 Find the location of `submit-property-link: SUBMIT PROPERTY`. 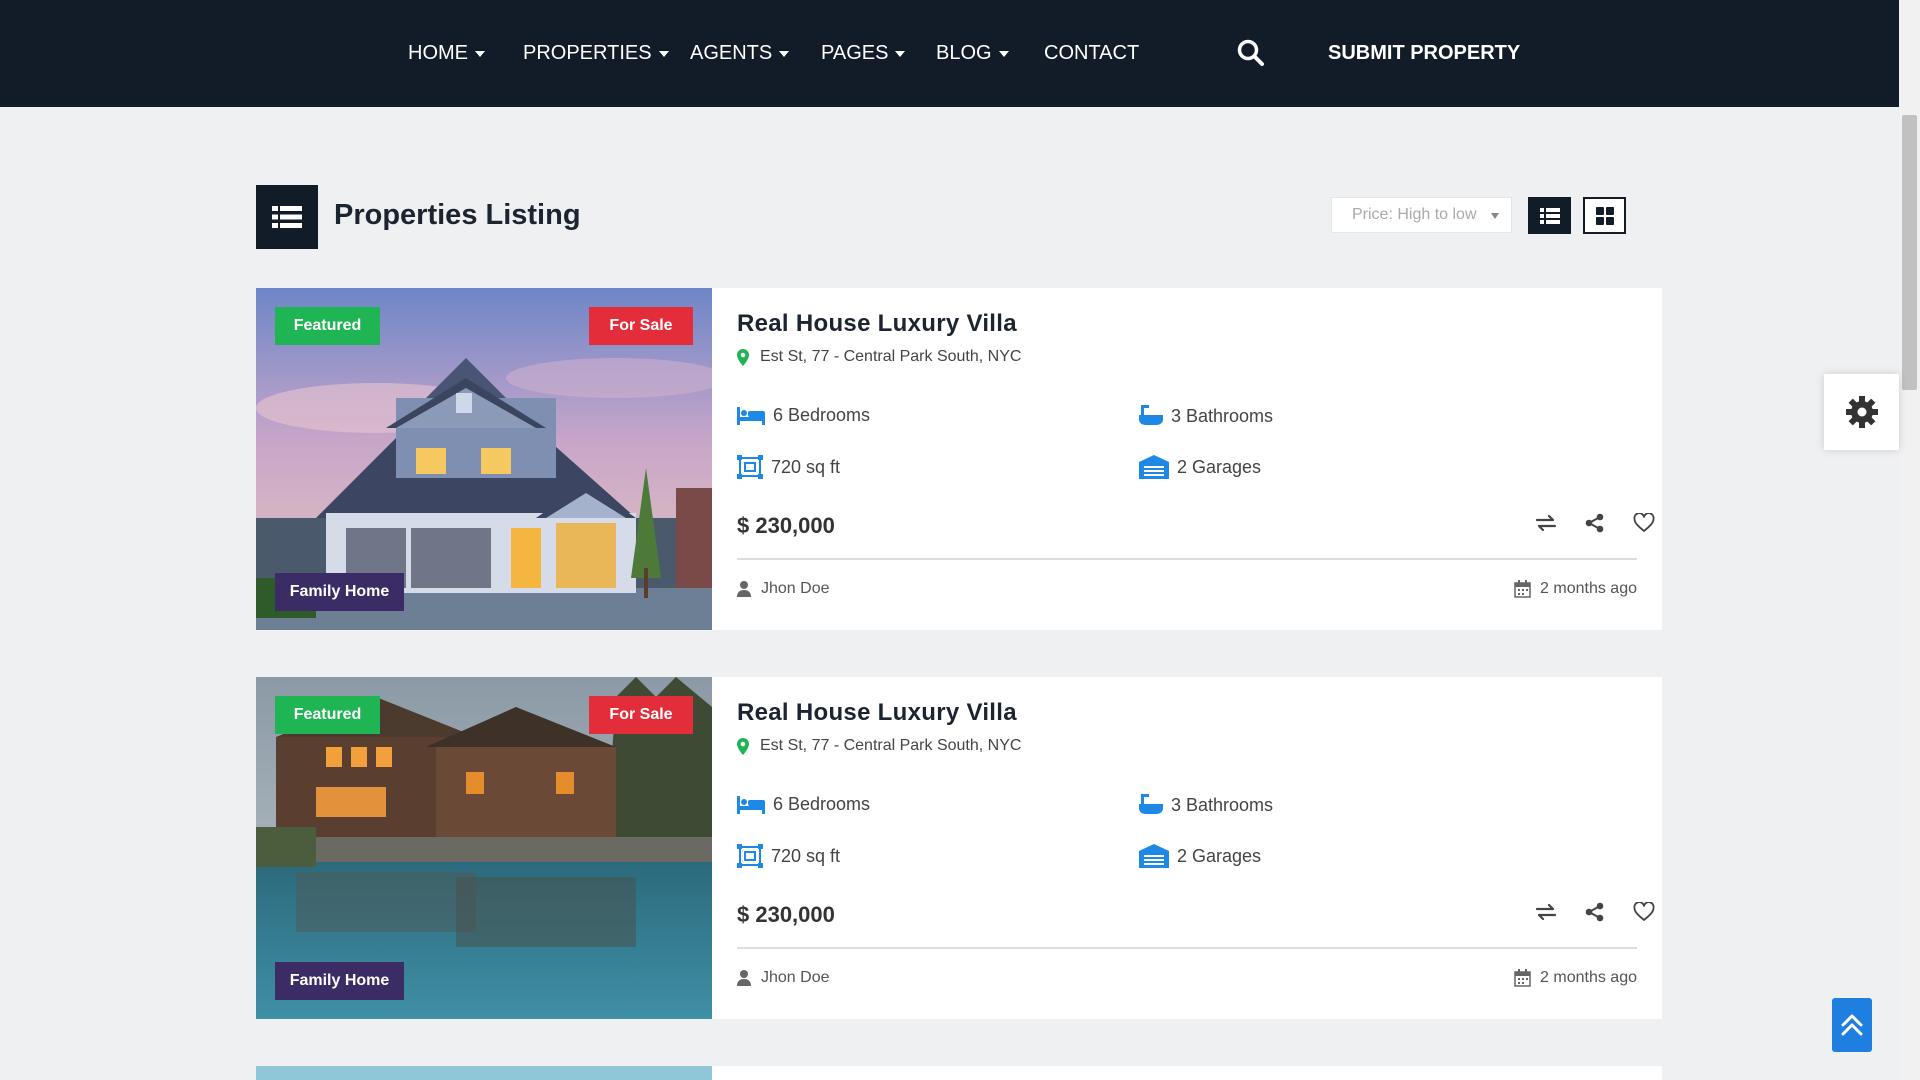

submit-property-link: SUBMIT PROPERTY is located at coordinates (1424, 53).